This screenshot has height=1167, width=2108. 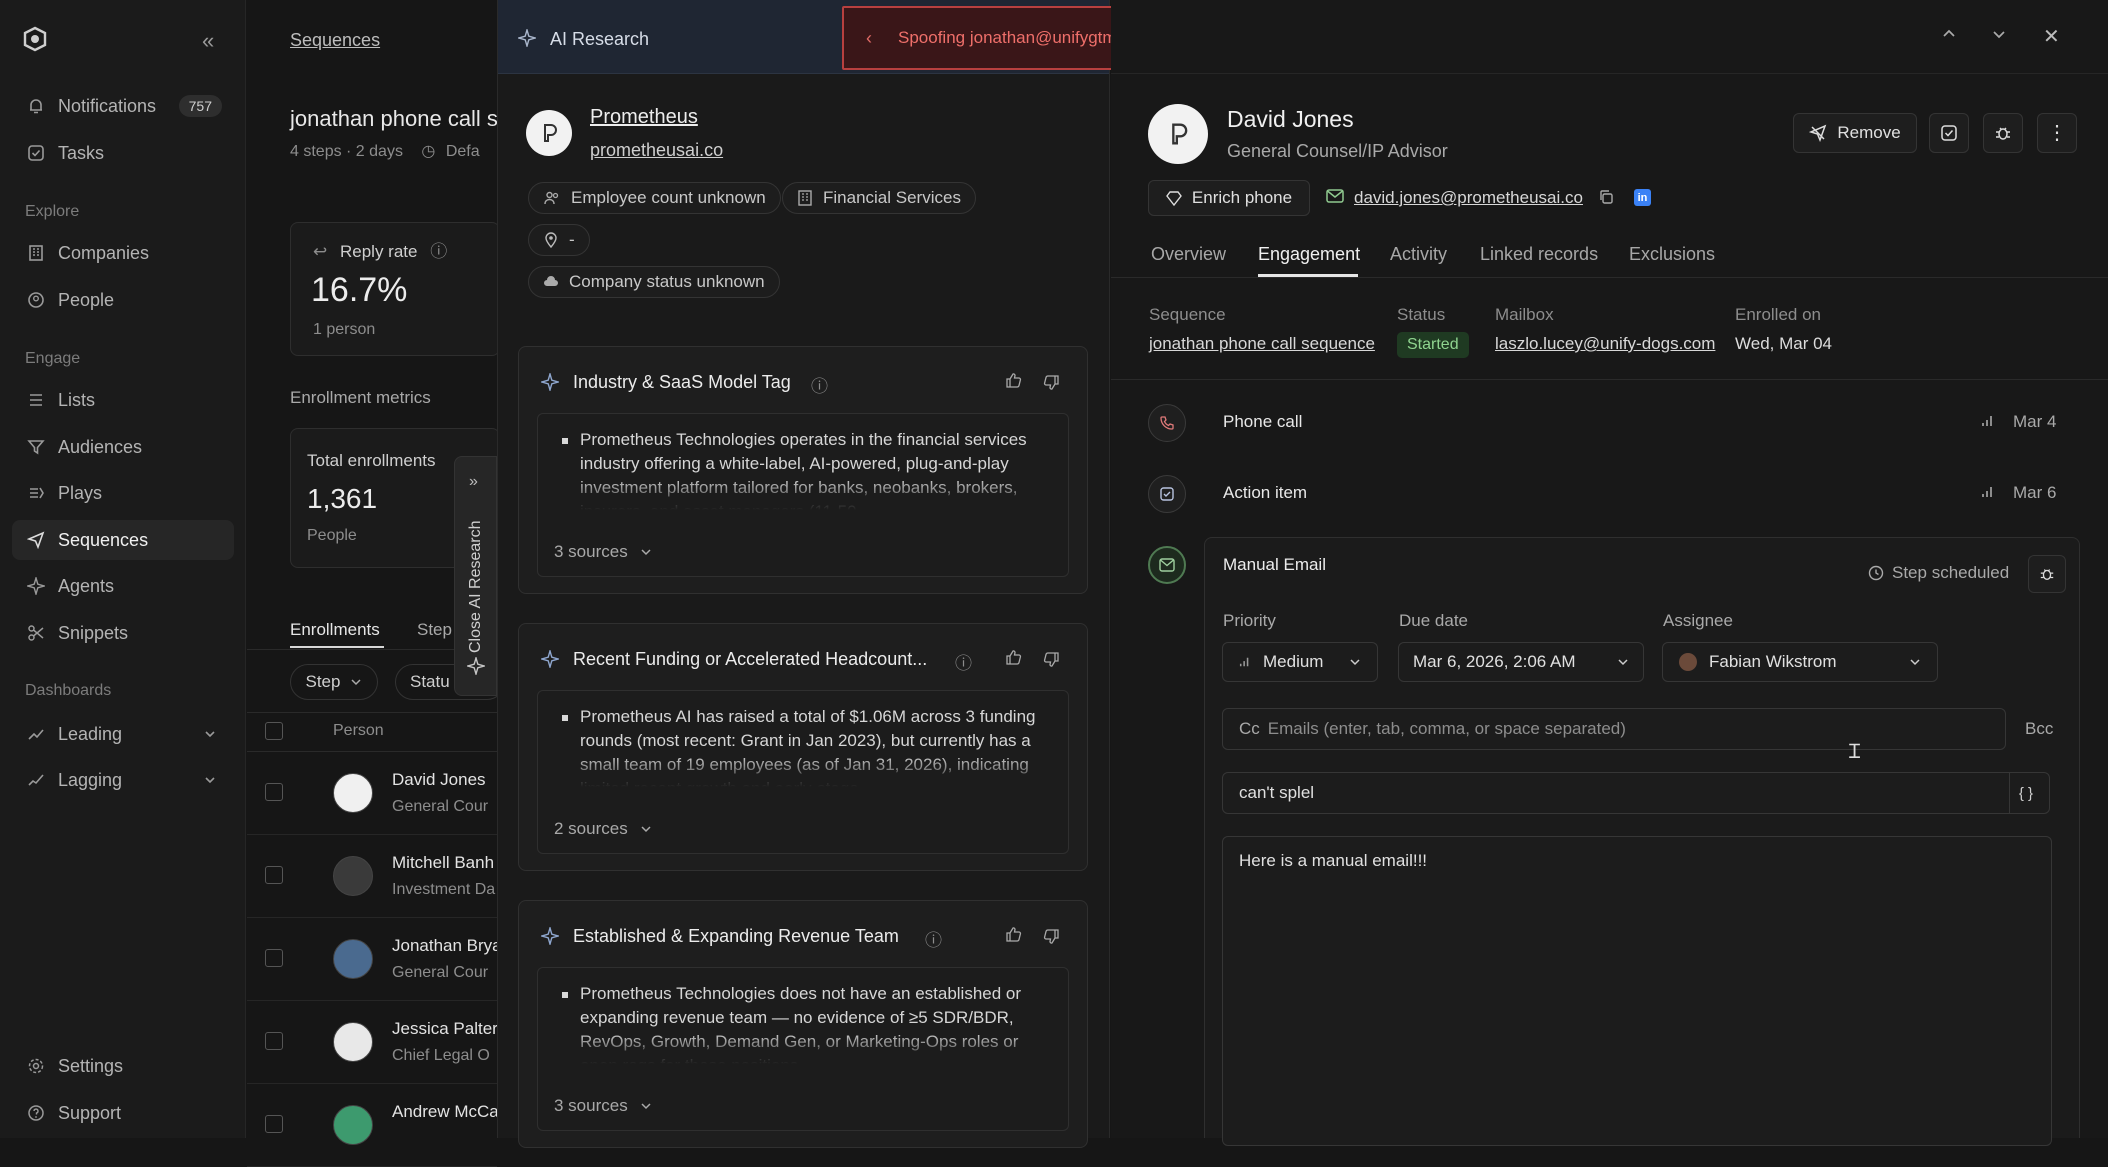 I want to click on step-phone-call-label: Phone call, so click(x=1262, y=422).